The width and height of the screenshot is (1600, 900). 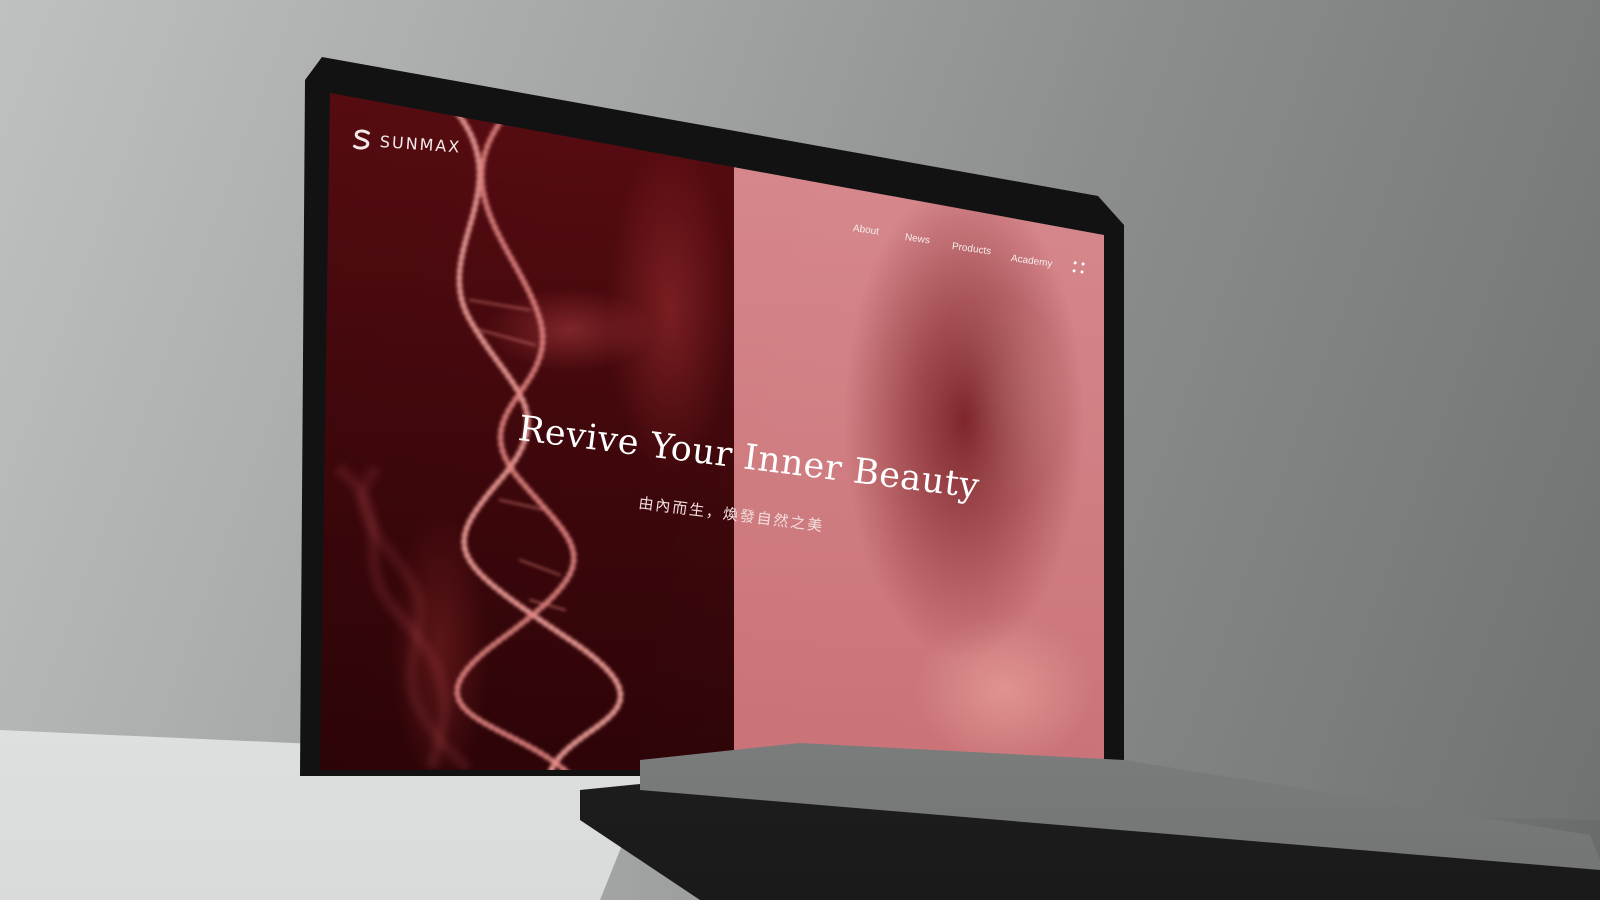 I want to click on grid-menu-icon, so click(x=1079, y=268).